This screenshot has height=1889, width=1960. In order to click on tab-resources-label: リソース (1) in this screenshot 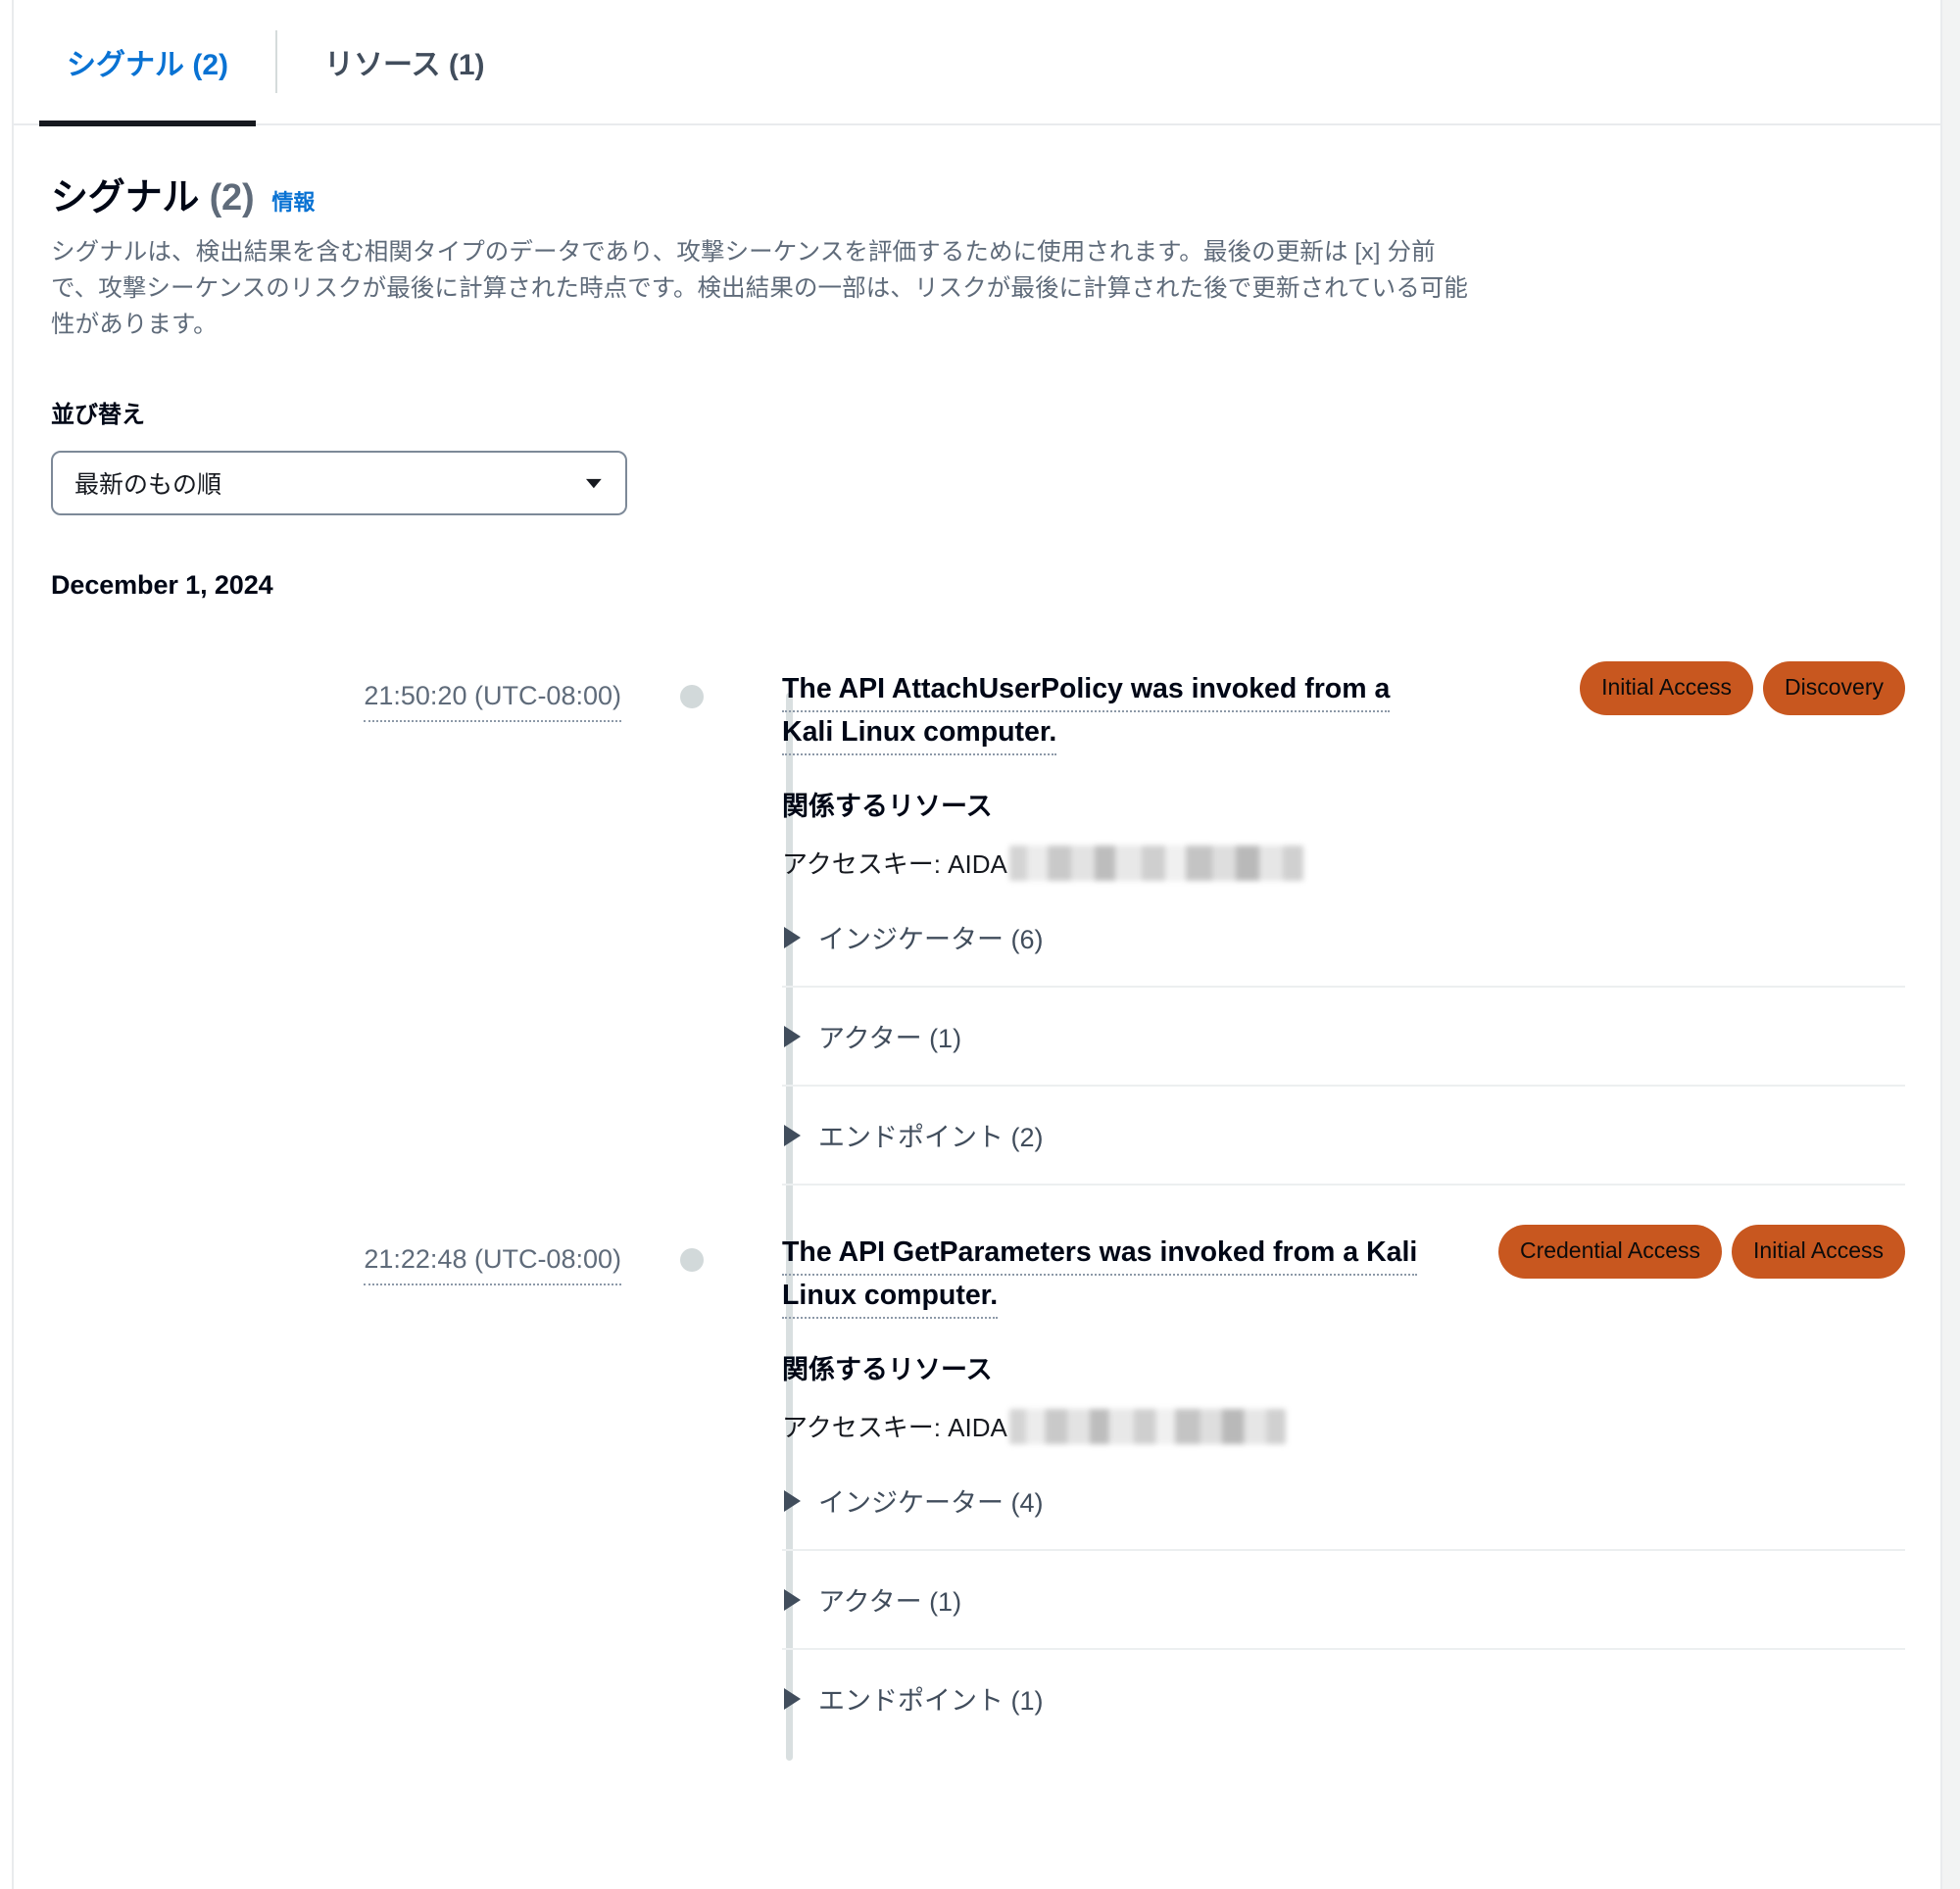, I will do `click(404, 65)`.